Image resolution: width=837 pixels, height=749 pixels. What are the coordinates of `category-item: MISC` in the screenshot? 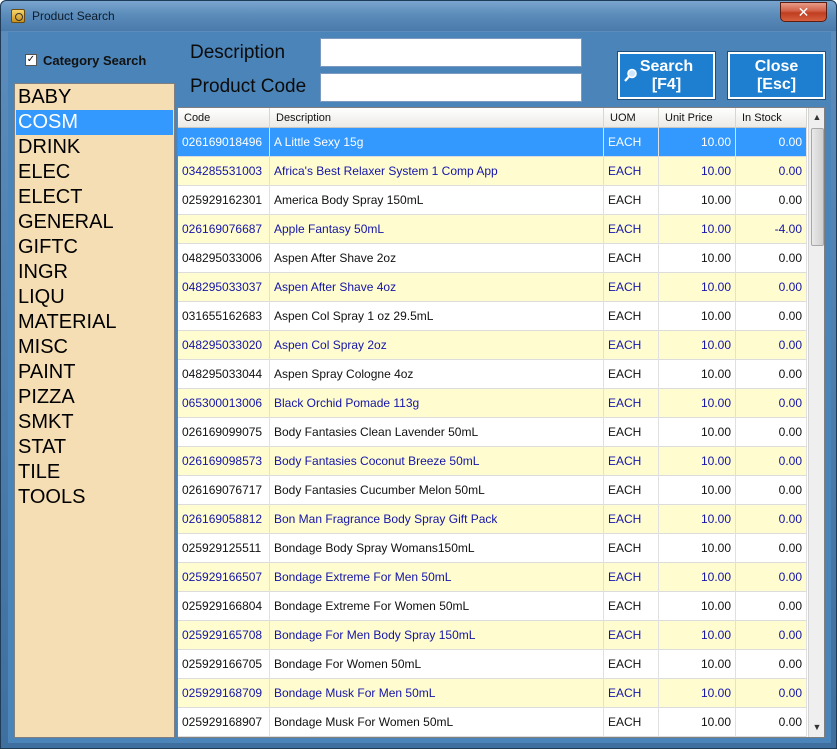 It's located at (94, 347).